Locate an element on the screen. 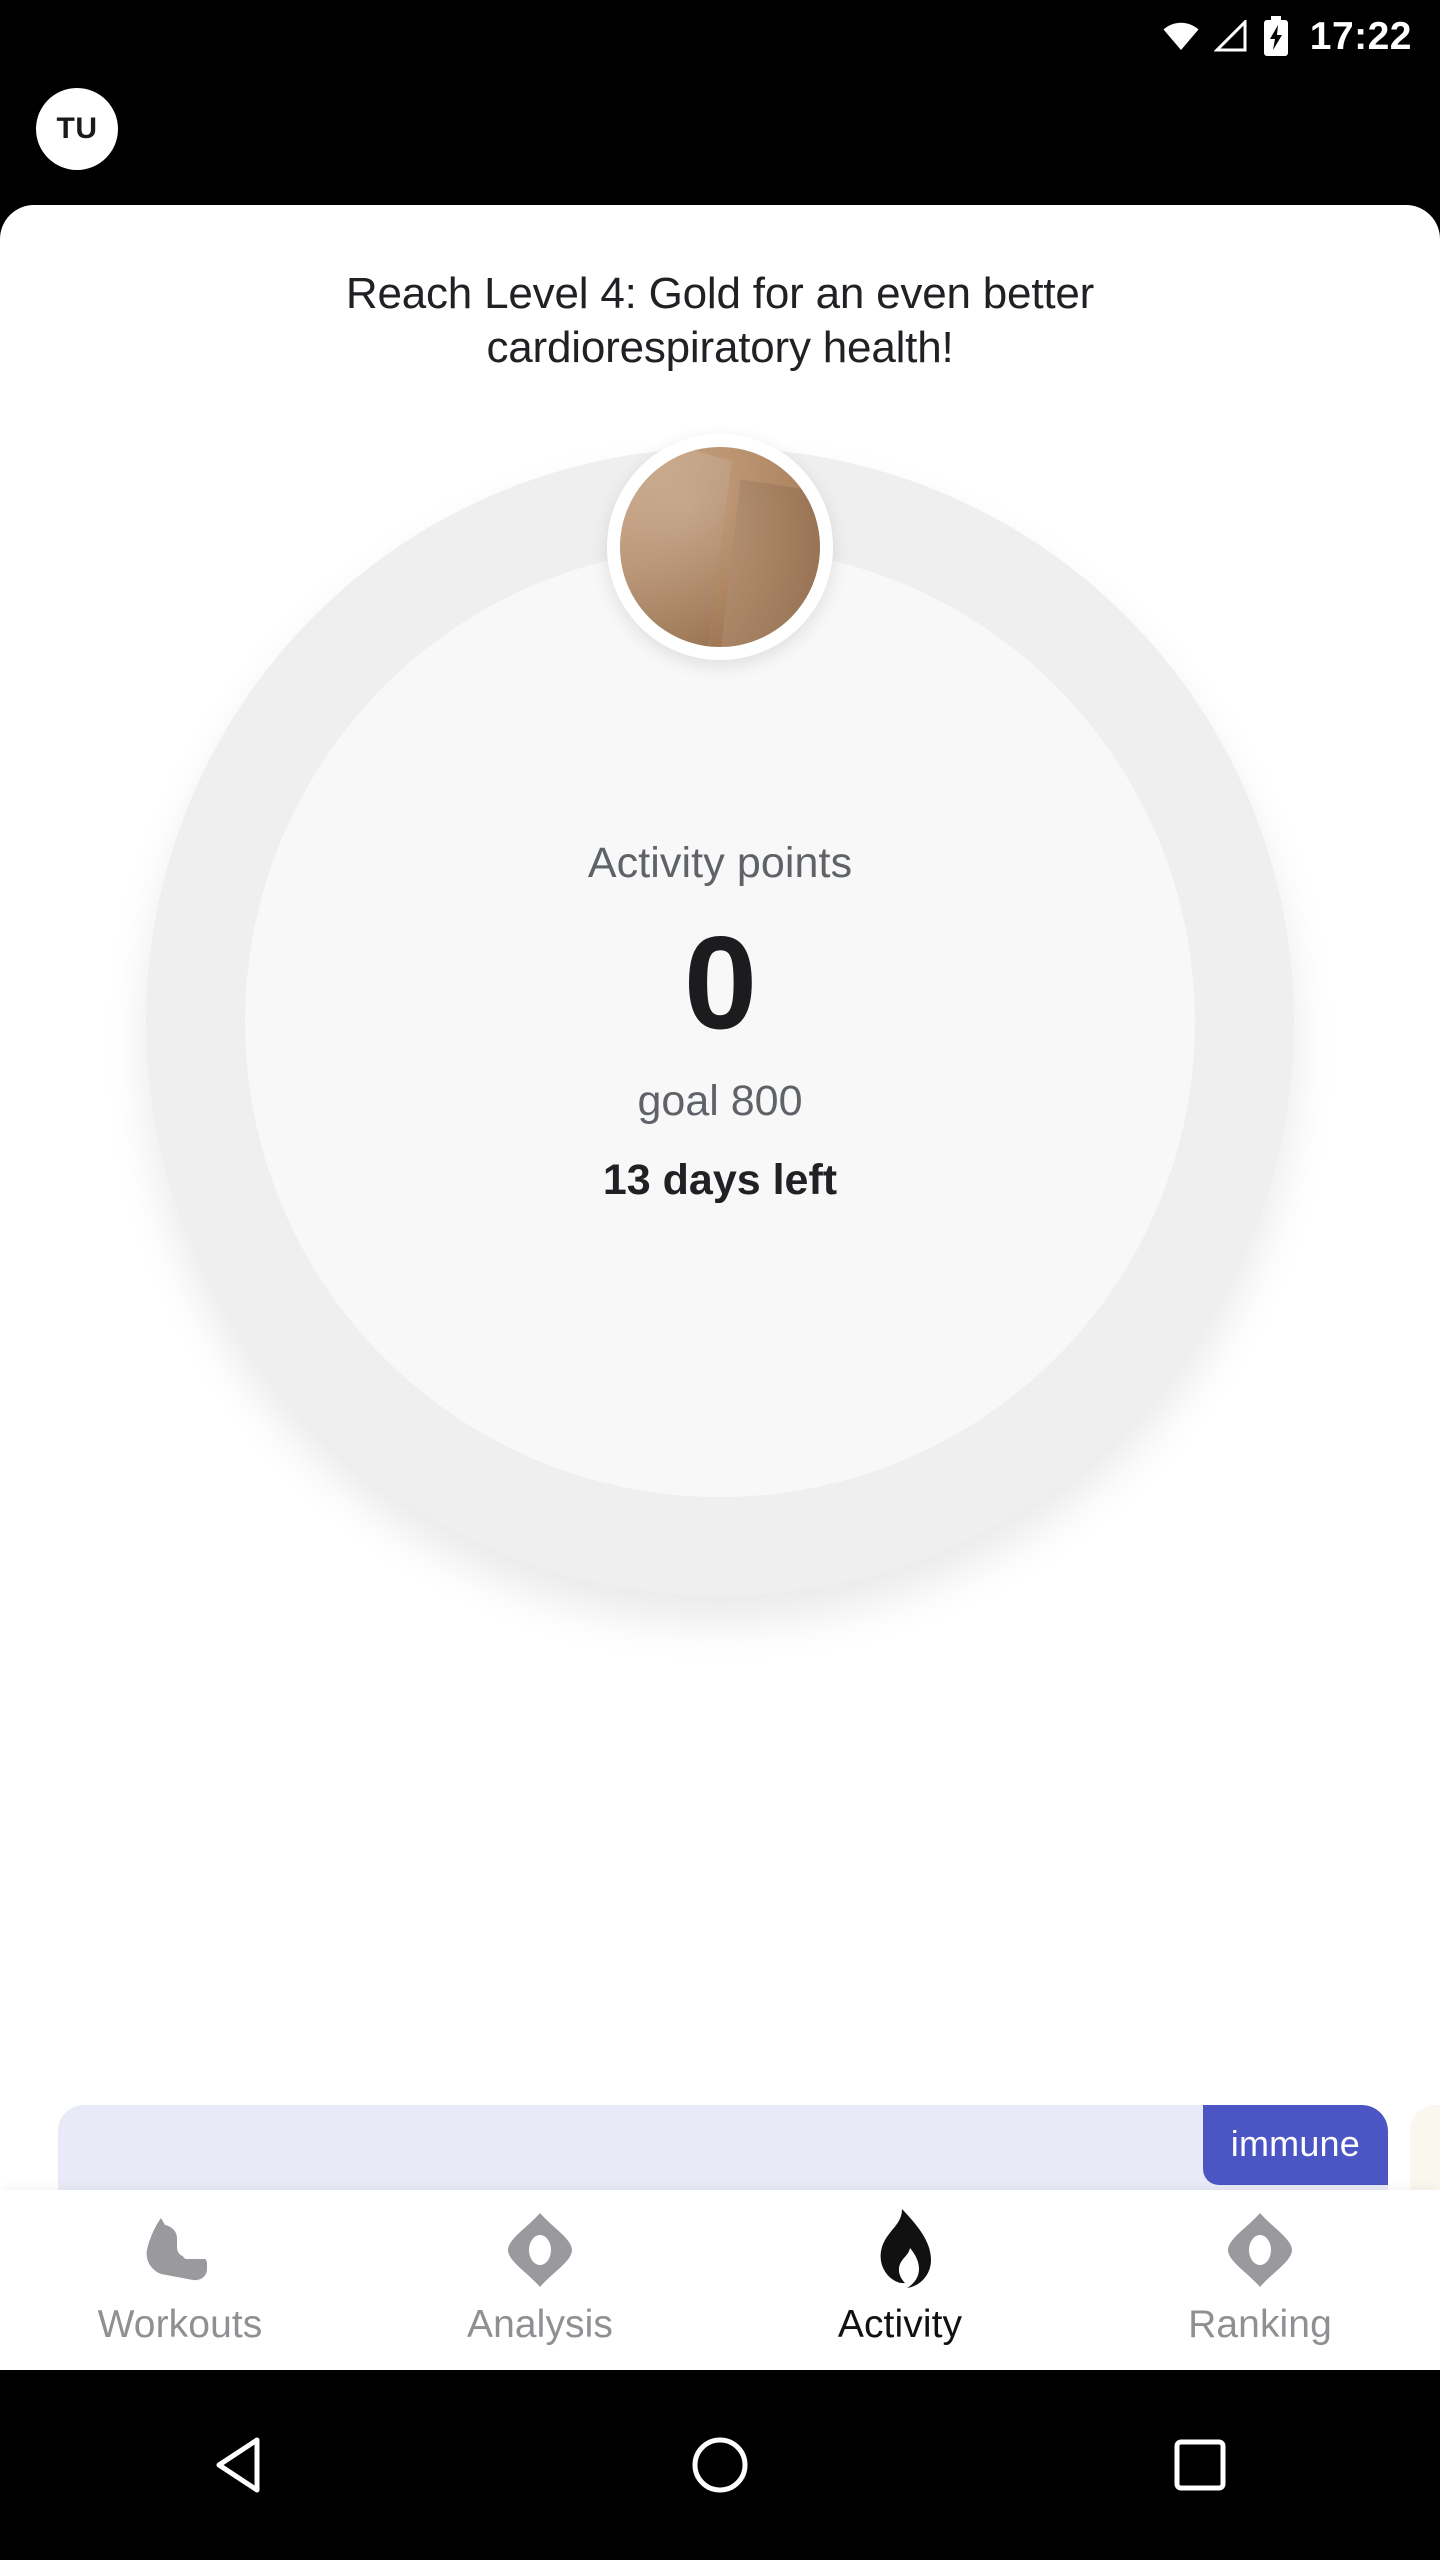  avatar-initials: TU is located at coordinates (77, 128).